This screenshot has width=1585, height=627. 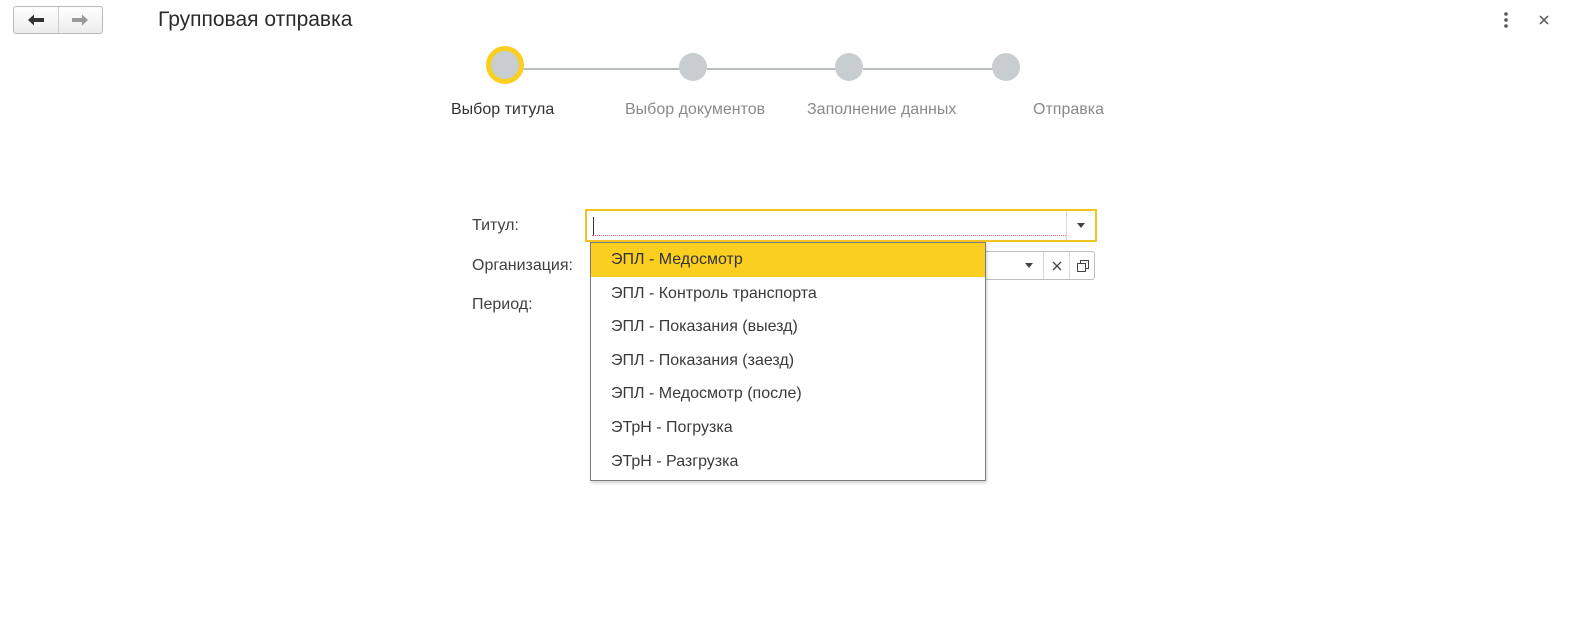 What do you see at coordinates (502, 110) in the screenshot?
I see `step-label-title-selection: Выбор титула` at bounding box center [502, 110].